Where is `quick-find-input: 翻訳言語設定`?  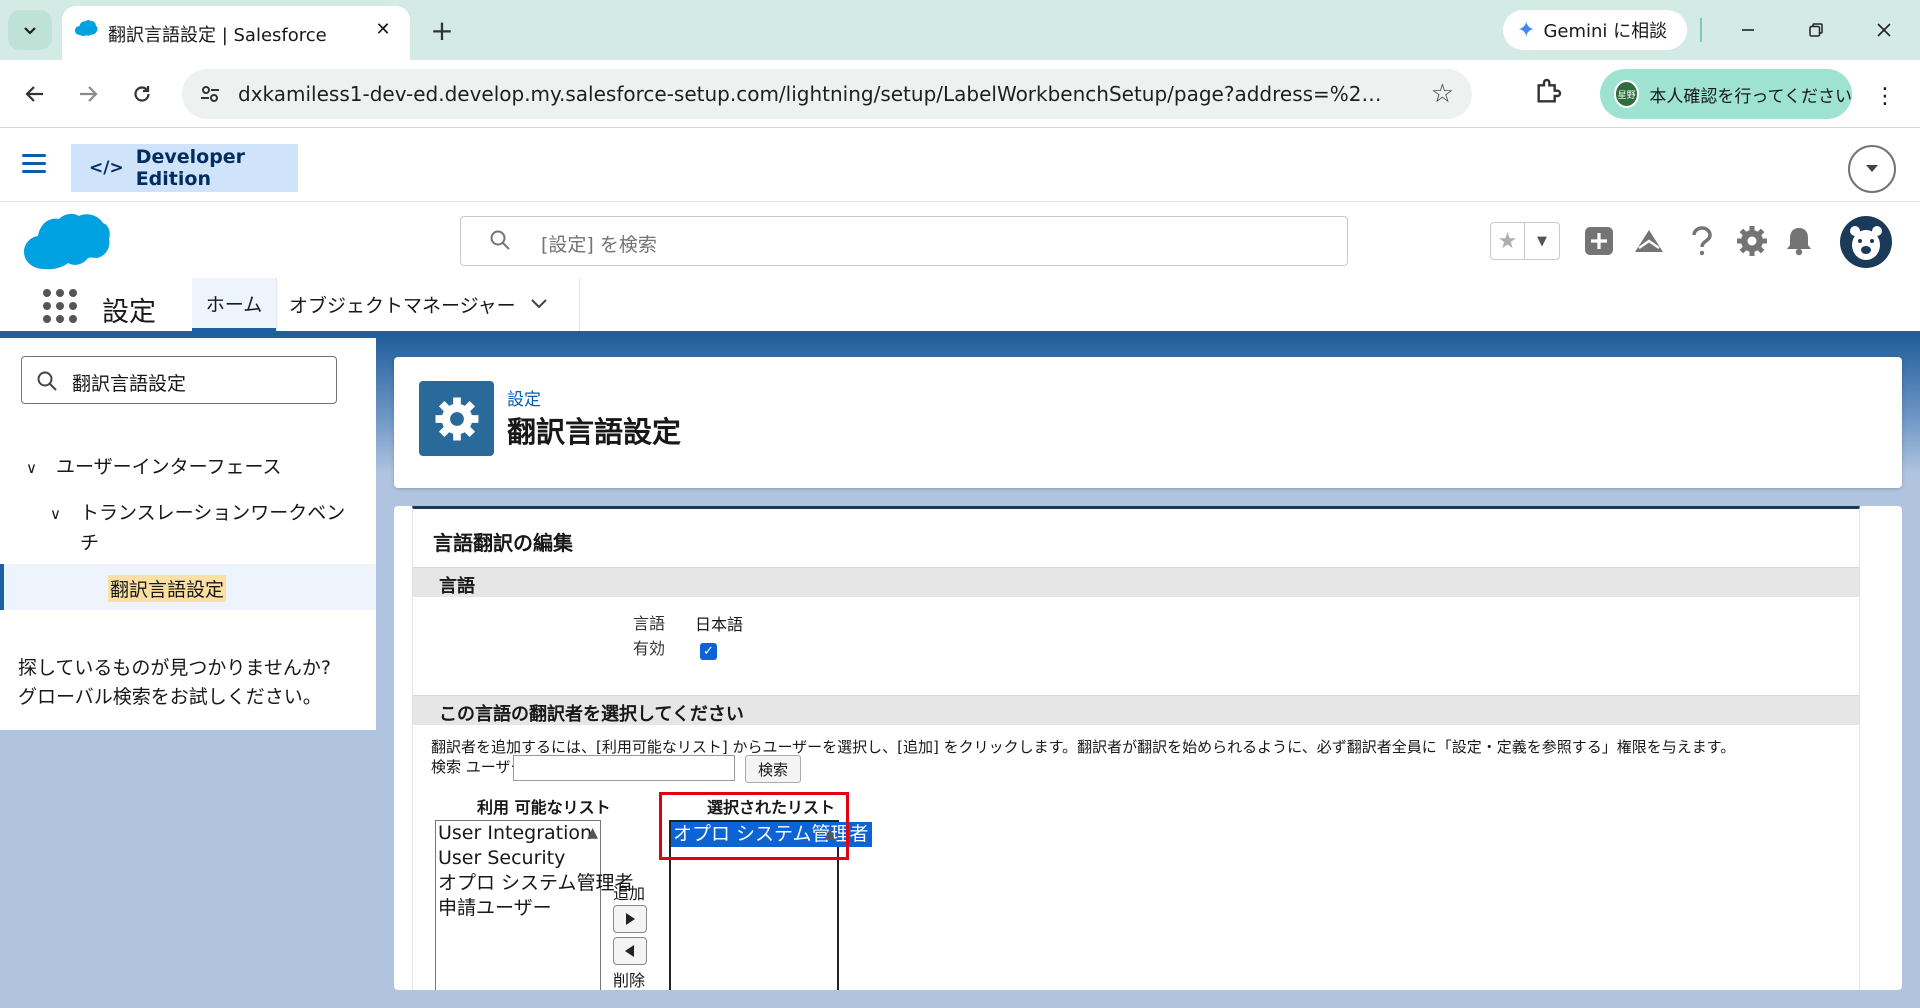 quick-find-input: 翻訳言語設定 is located at coordinates (179, 380).